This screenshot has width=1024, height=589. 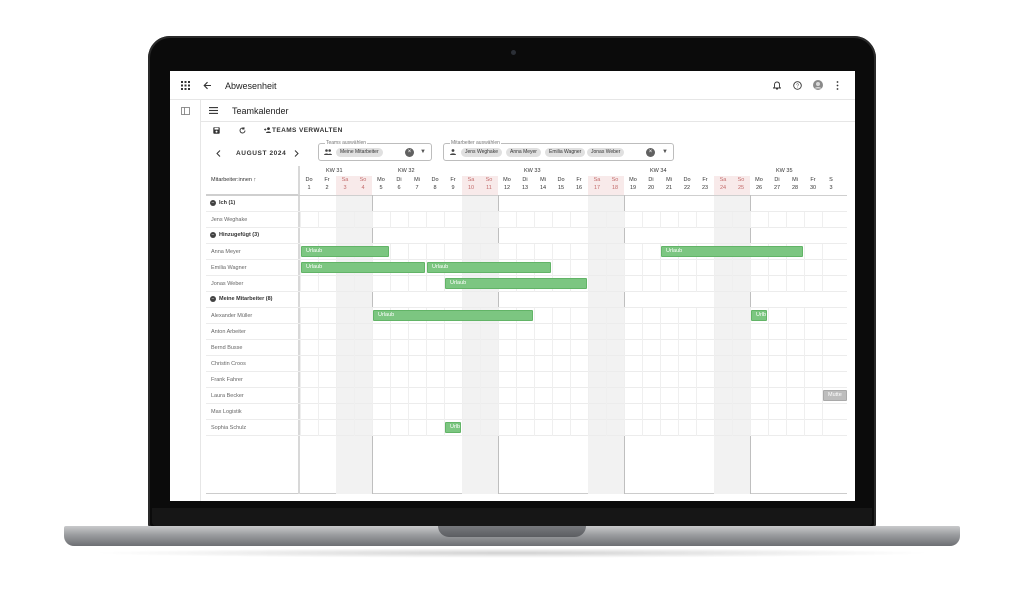 What do you see at coordinates (650, 152) in the screenshot?
I see `clear-staff-icon: ×` at bounding box center [650, 152].